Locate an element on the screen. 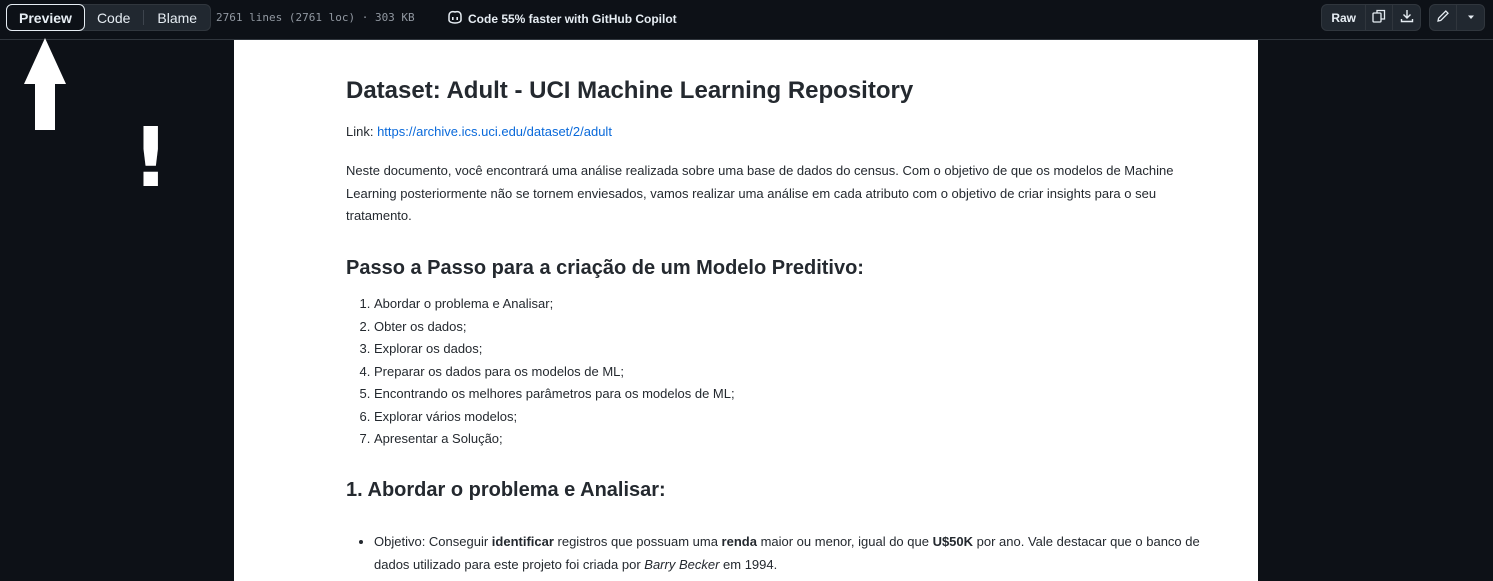 The height and width of the screenshot is (581, 1493). triangle-down-icon is located at coordinates (1471, 18).